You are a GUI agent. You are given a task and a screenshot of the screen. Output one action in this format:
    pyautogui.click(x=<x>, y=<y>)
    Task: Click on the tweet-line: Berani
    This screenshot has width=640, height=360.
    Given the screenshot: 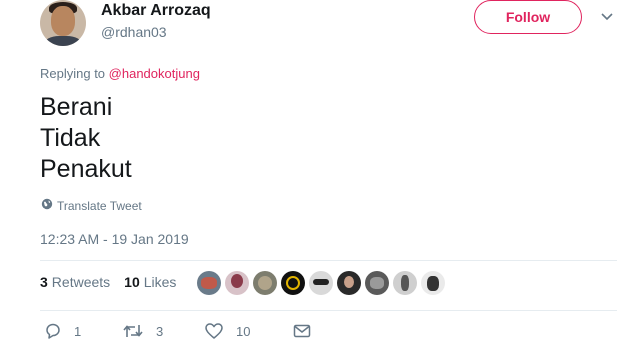 What is the action you would take?
    pyautogui.click(x=76, y=107)
    